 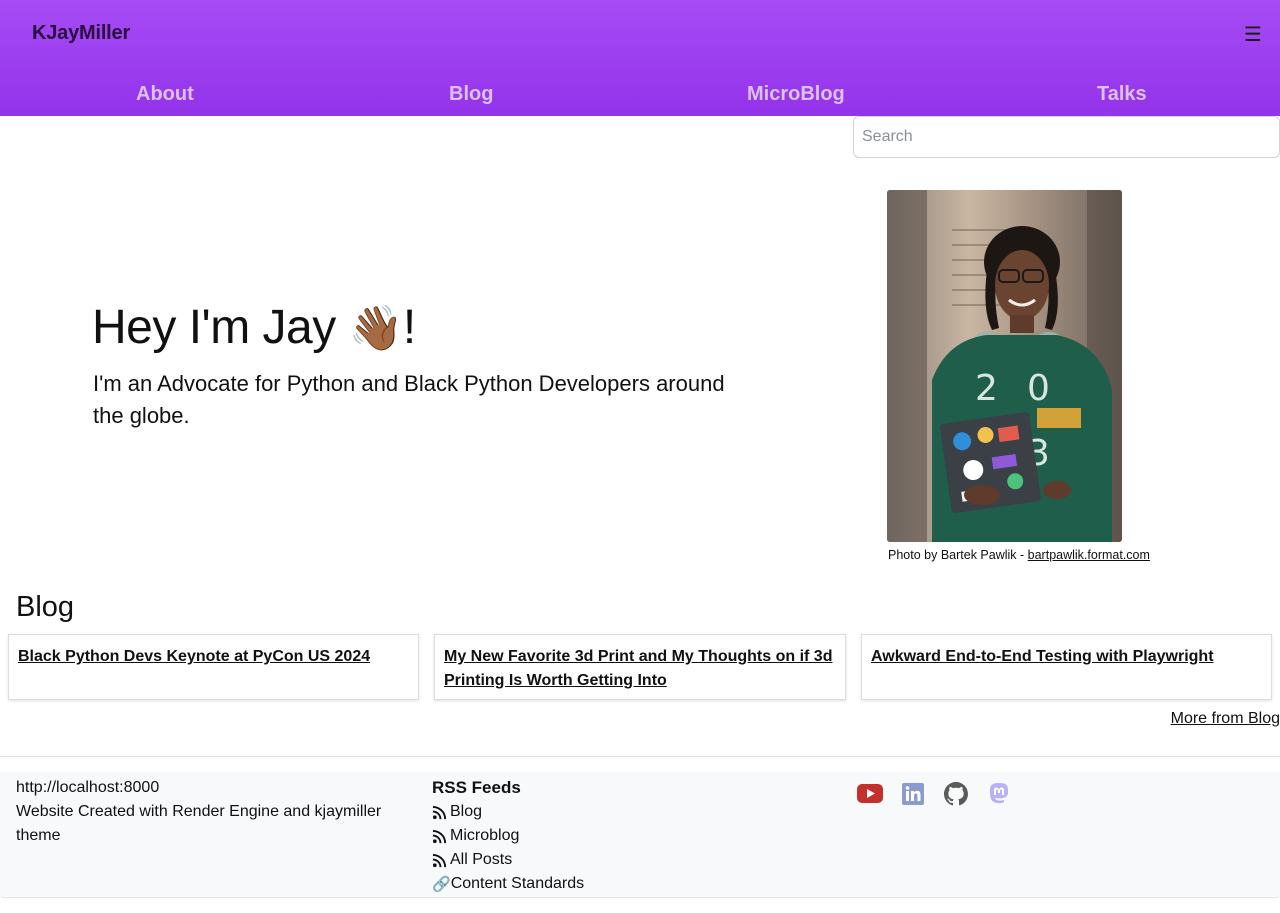 I want to click on nav-about: About, so click(x=165, y=94).